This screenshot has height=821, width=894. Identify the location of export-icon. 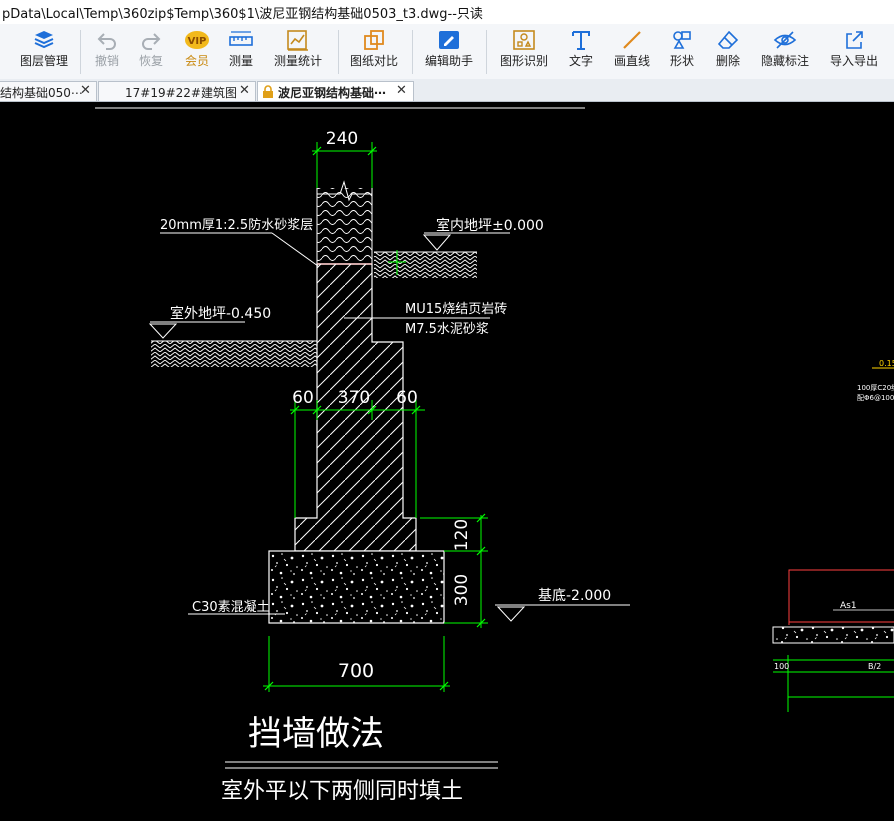
(854, 40).